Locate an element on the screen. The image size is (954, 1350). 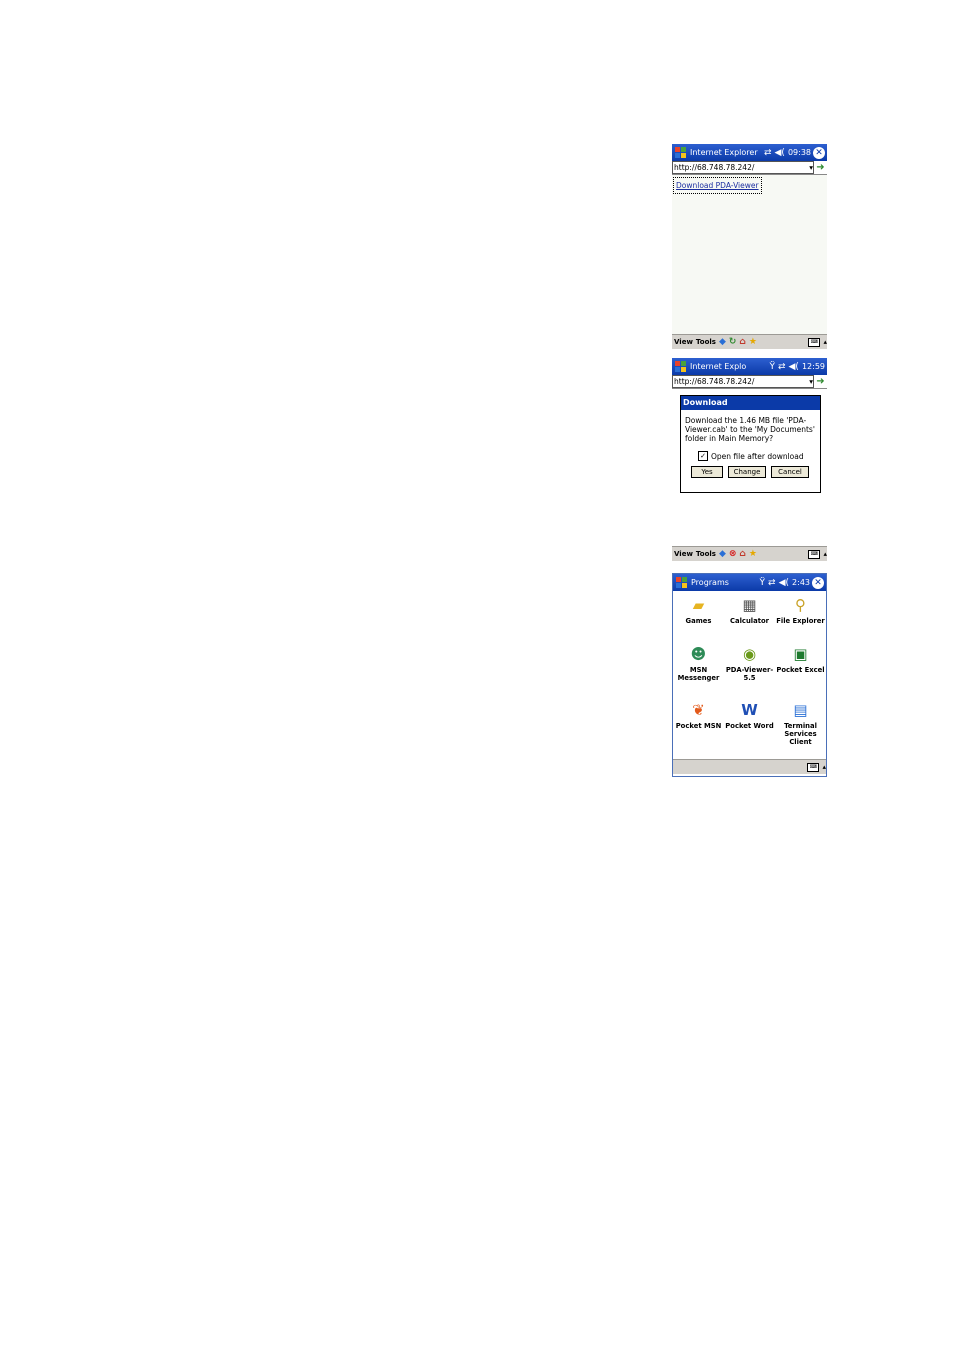
command-bar: ⌨ ▴ is located at coordinates (749, 766).